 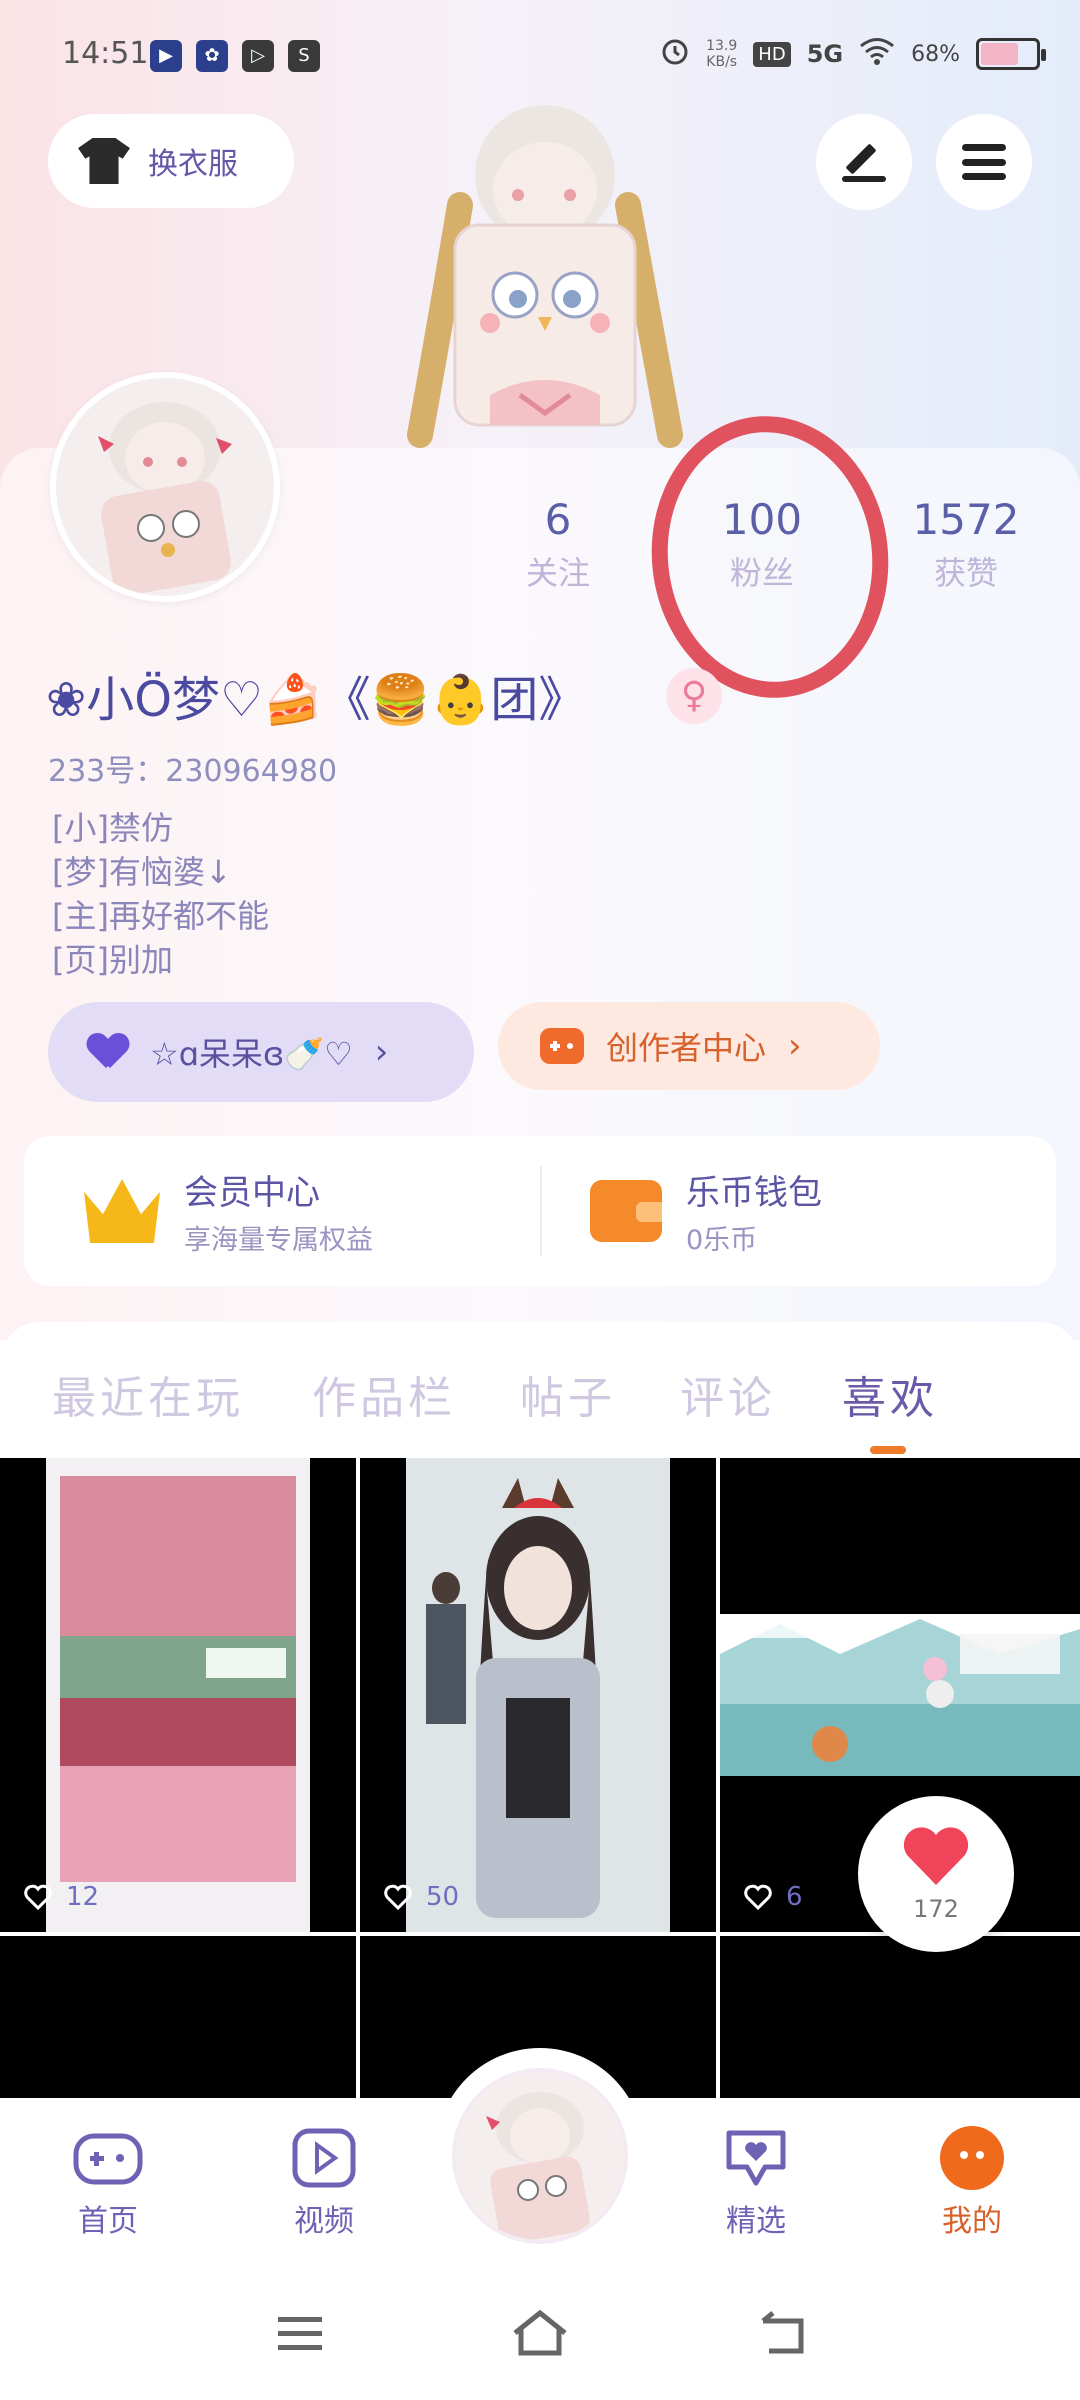 I want to click on hd-badge: HD, so click(x=772, y=54).